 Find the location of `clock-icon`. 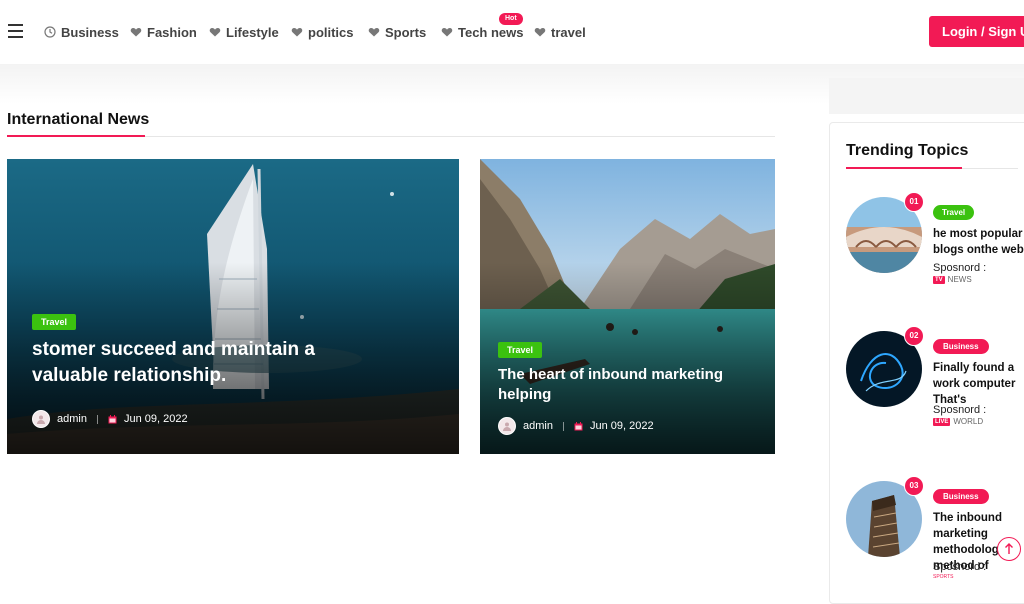

clock-icon is located at coordinates (50, 32).